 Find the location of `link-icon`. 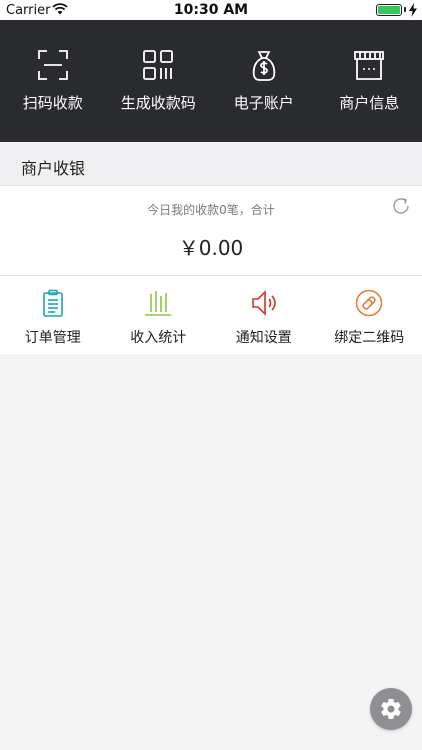

link-icon is located at coordinates (369, 303).